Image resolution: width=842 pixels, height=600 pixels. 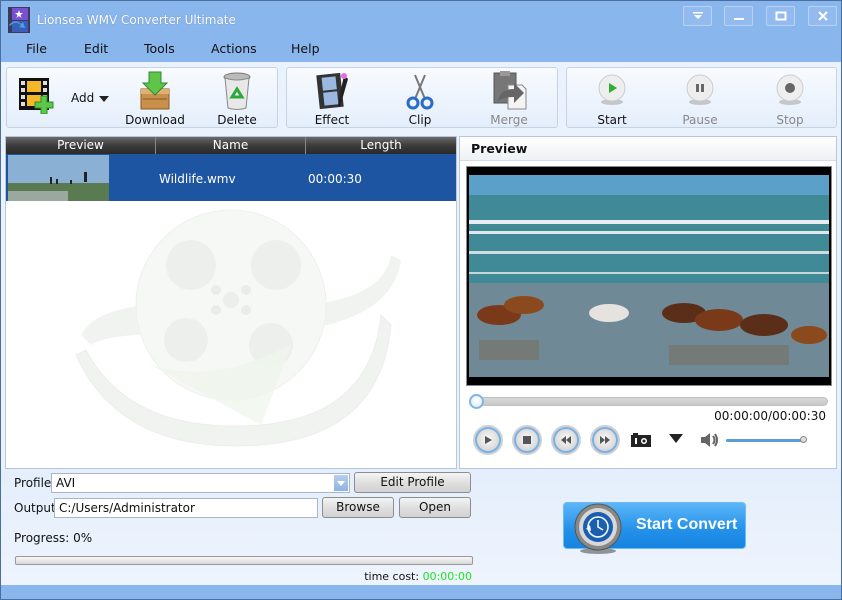 I want to click on add-dropdown-arrow-icon, so click(x=104, y=99).